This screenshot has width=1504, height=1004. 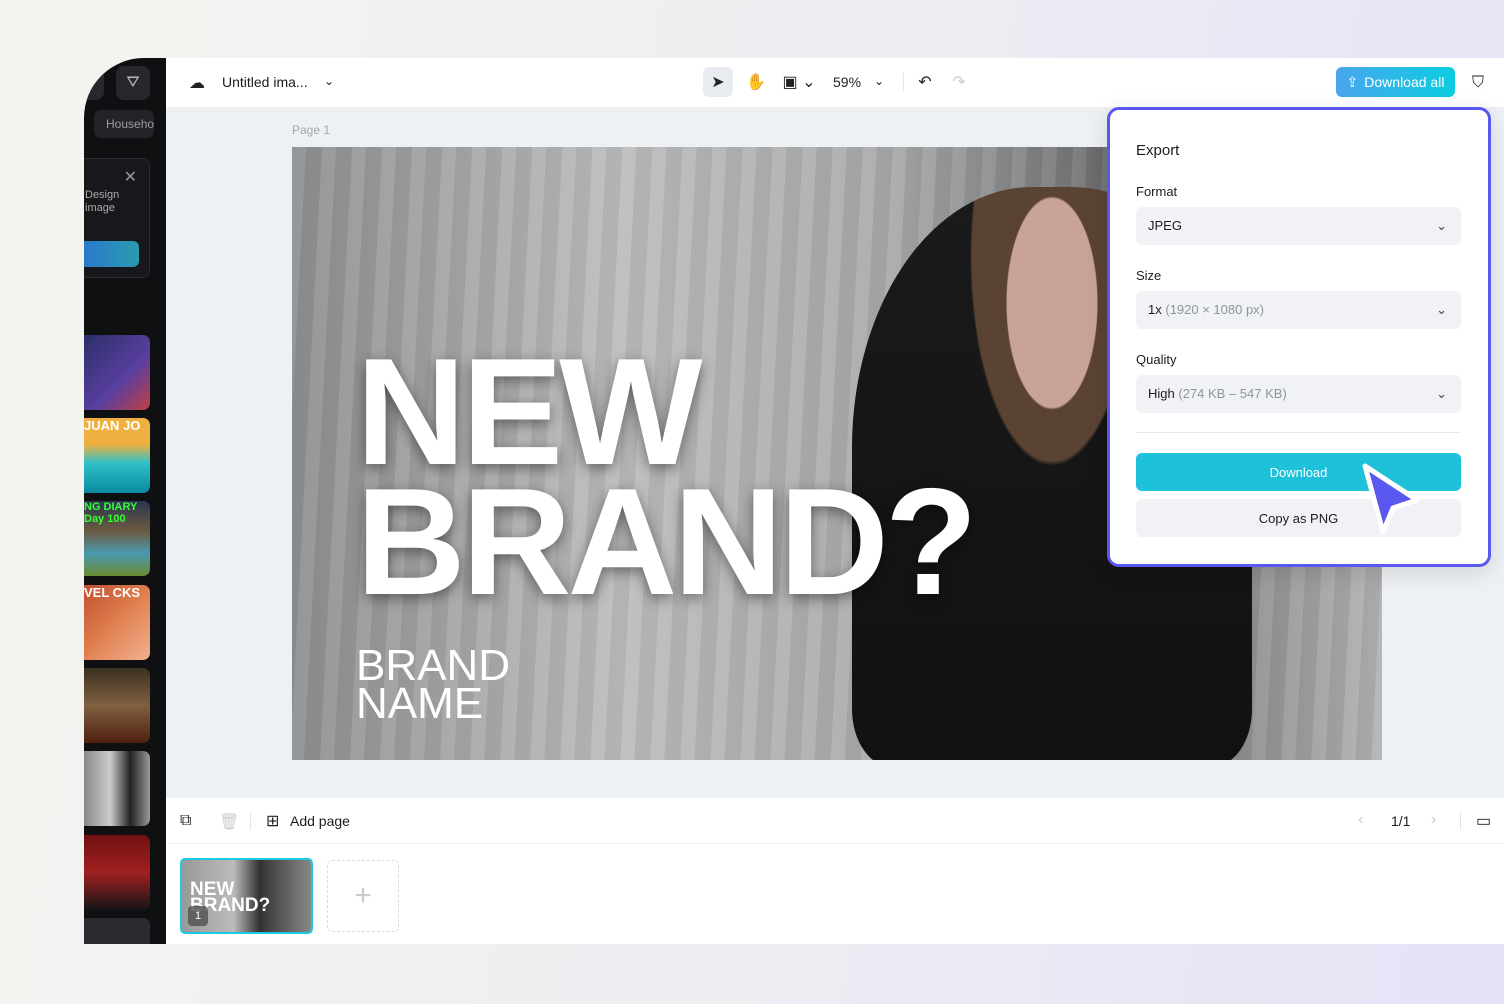 I want to click on cloud-saved-icon: ☁, so click(x=197, y=83).